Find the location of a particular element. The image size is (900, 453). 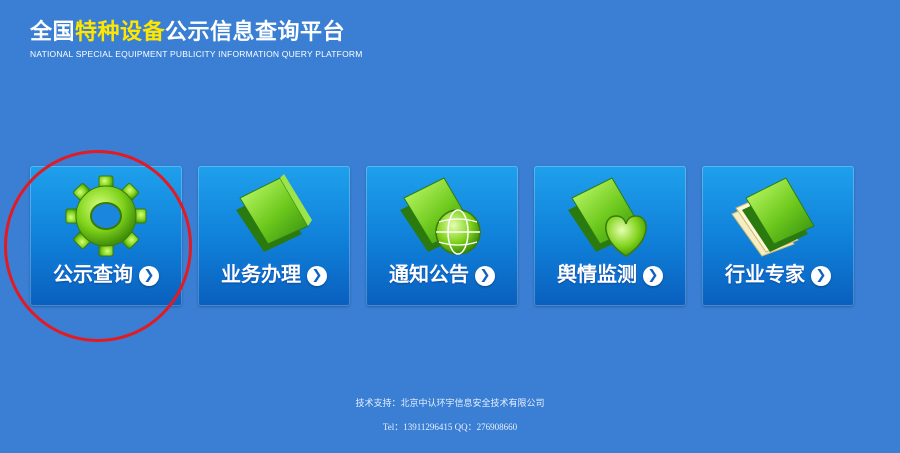

folder-papers-icon is located at coordinates (778, 215).